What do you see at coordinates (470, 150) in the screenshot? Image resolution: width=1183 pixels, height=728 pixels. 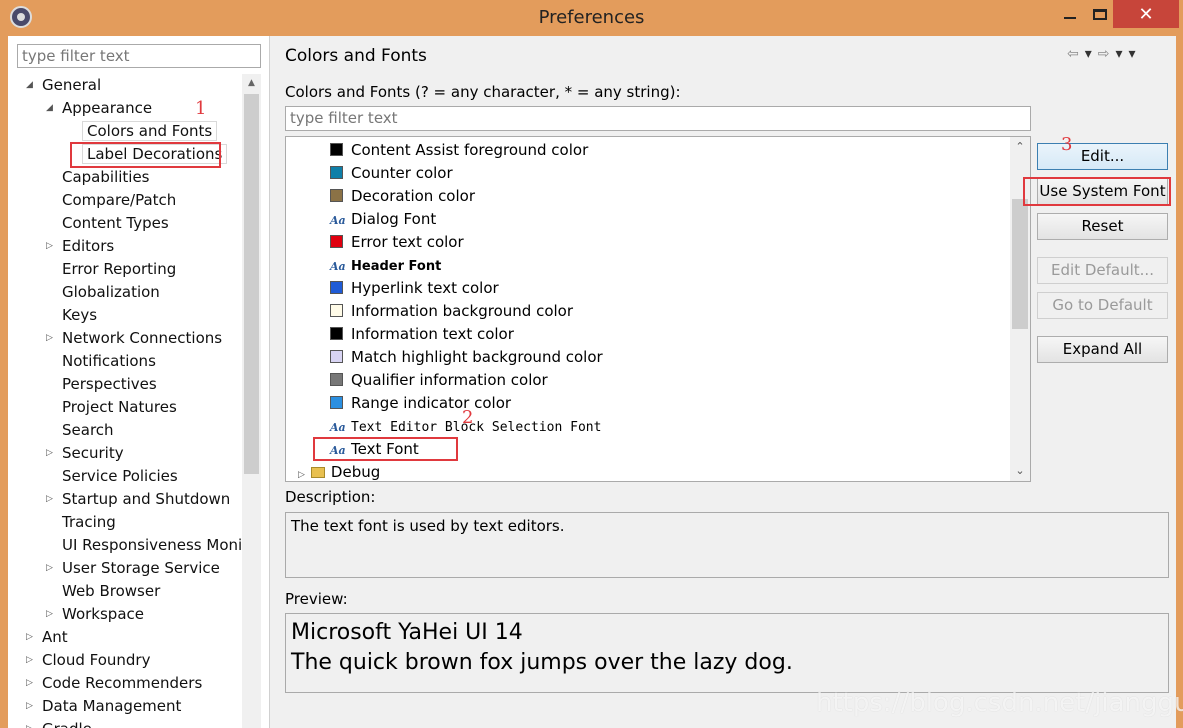 I see `list-item-label: Content Assist foreground color` at bounding box center [470, 150].